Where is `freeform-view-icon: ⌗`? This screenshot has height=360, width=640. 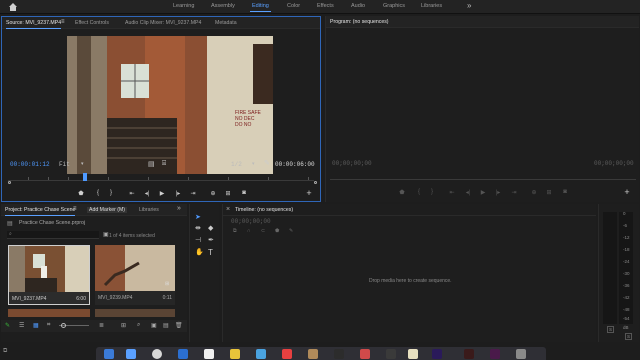 freeform-view-icon: ⌗ is located at coordinates (48, 325).